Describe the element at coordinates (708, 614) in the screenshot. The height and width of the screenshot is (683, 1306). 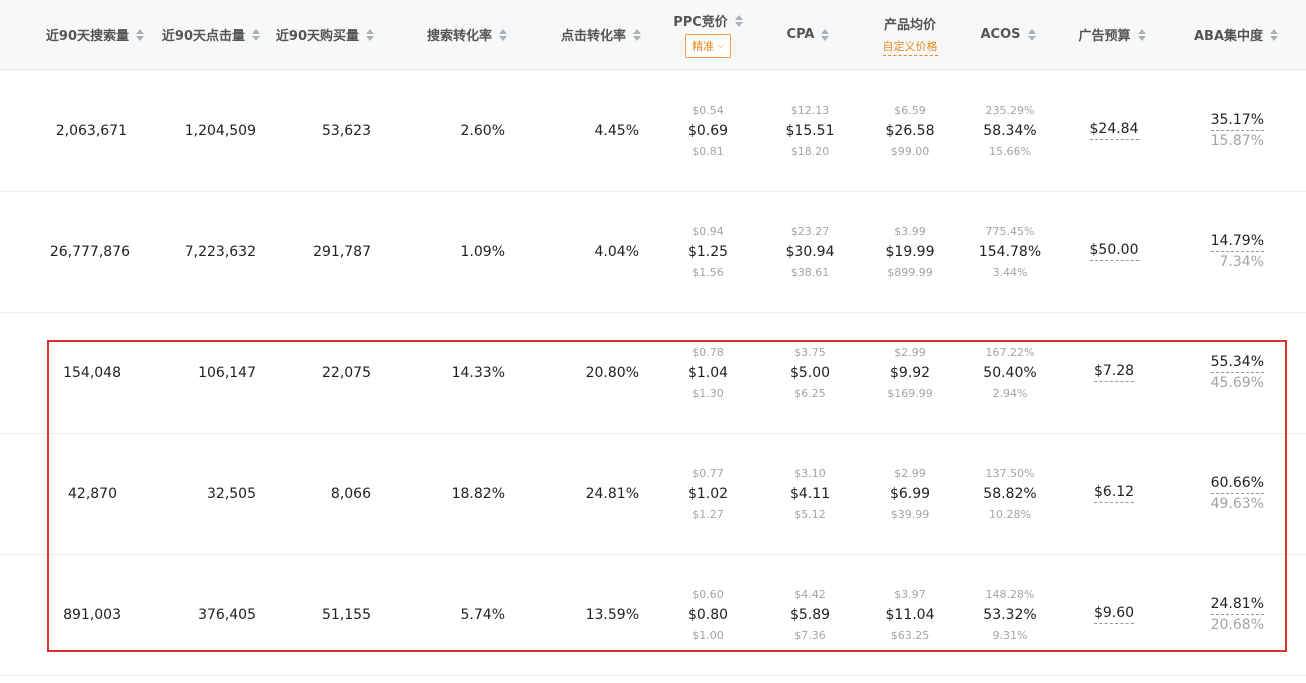
I see `ppc-mid: $0.80` at that location.